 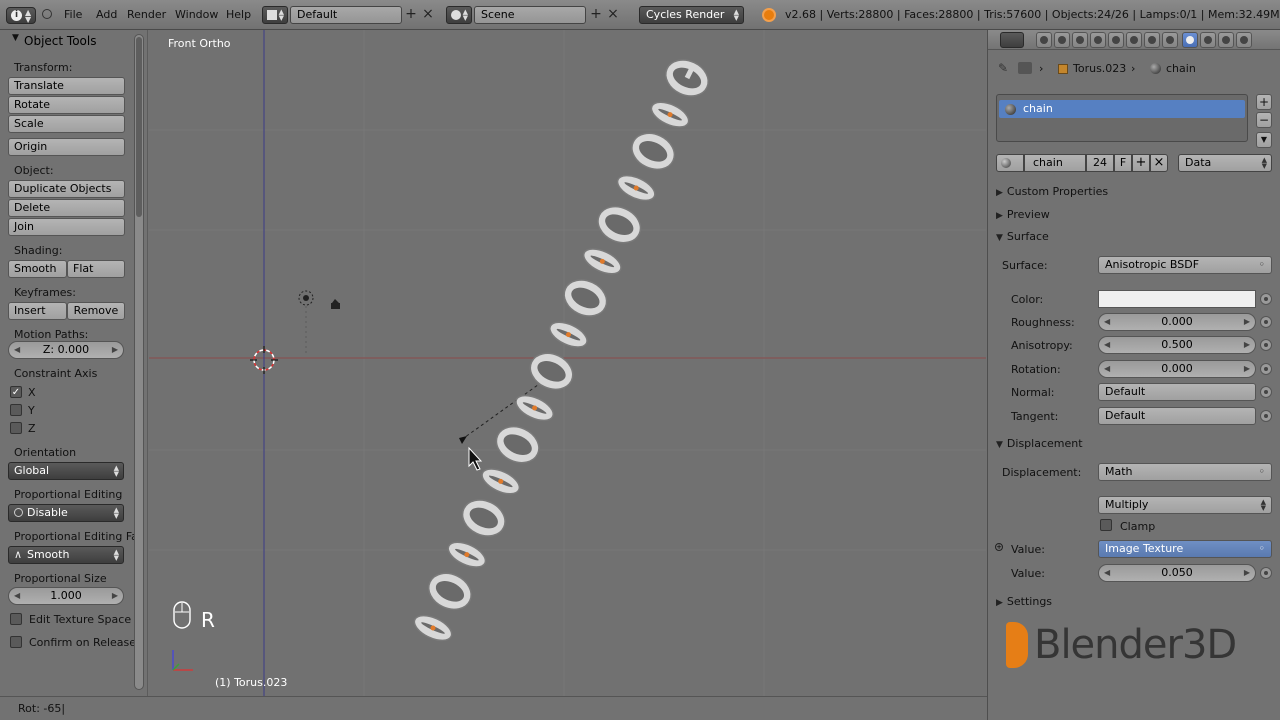 What do you see at coordinates (146, 14) in the screenshot?
I see `menu-render: Render` at bounding box center [146, 14].